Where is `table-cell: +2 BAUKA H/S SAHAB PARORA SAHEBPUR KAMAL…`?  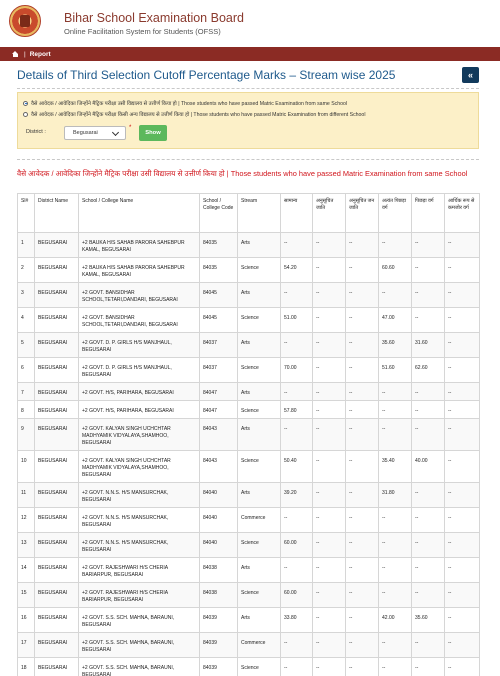
table-cell: +2 BAUKA H/S SAHAB PARORA SAHEBPUR KAMAL… is located at coordinates (139, 270).